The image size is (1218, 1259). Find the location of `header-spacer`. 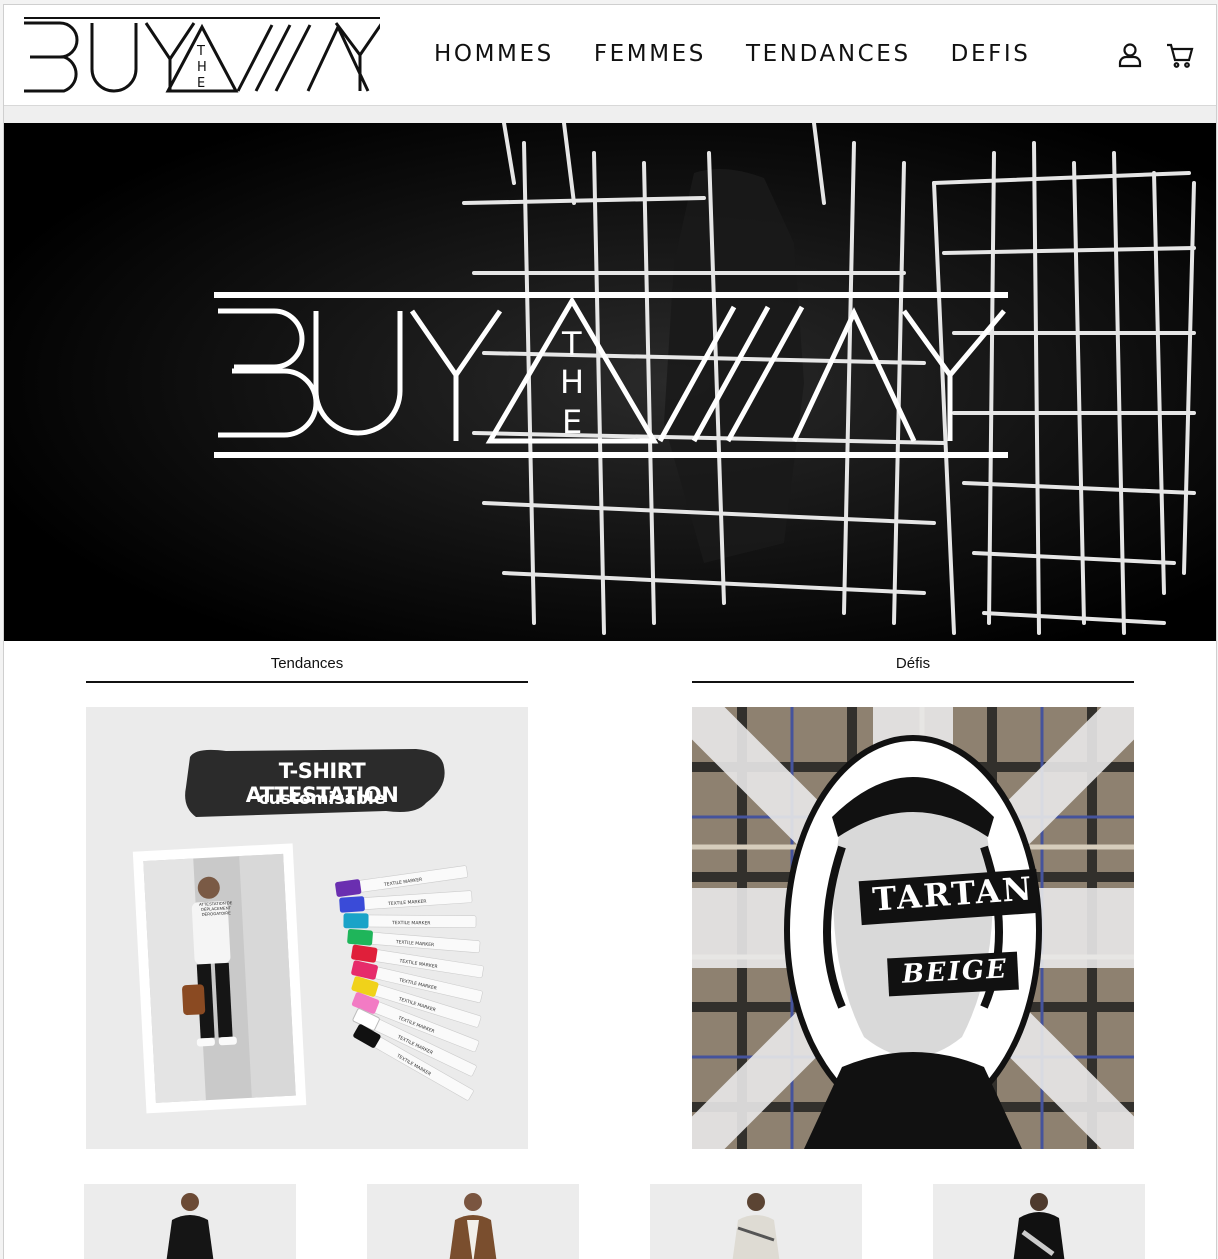

header-spacer is located at coordinates (610, 114).